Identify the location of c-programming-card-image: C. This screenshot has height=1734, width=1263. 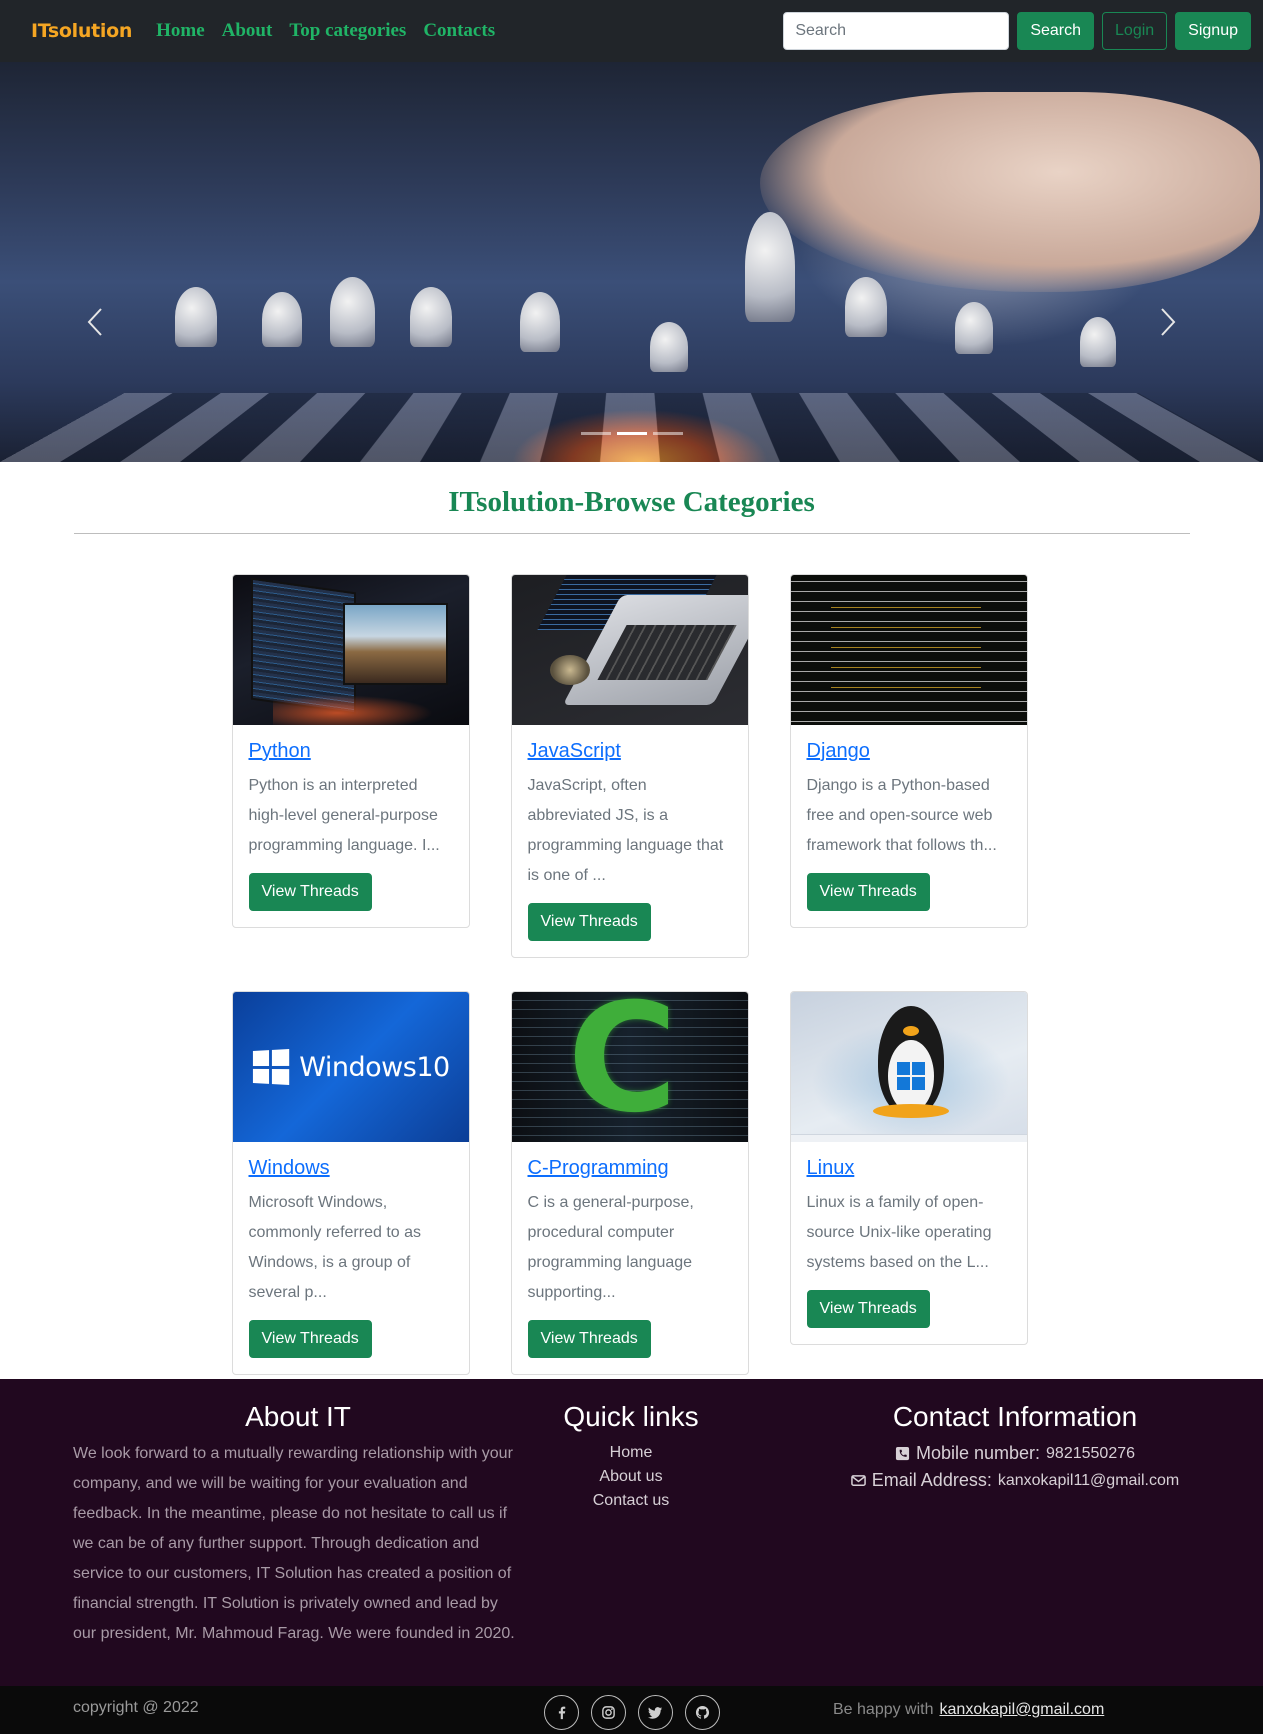
(629, 1067).